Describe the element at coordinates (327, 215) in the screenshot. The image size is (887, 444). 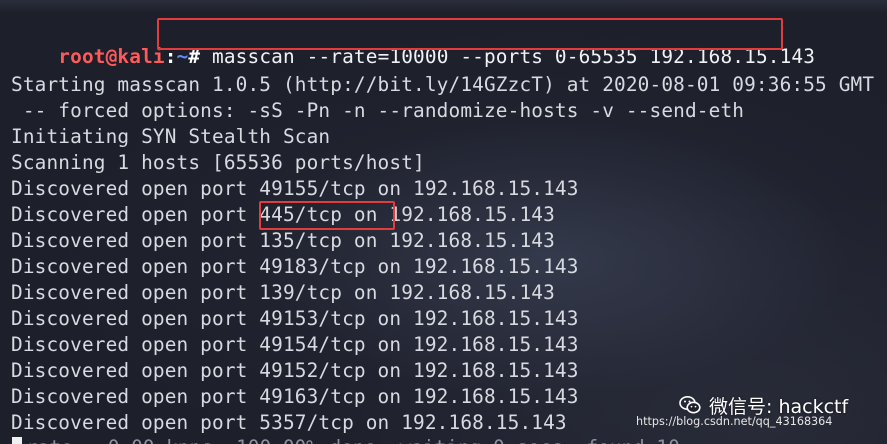
I see `port-445-highlight-box` at that location.